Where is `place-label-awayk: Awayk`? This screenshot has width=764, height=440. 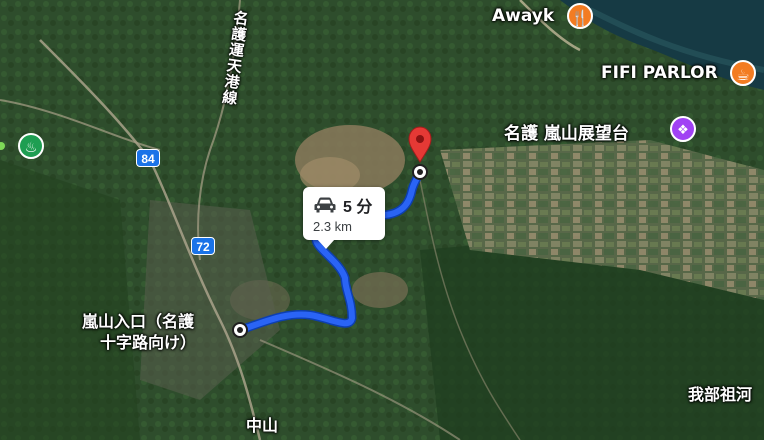 place-label-awayk: Awayk is located at coordinates (523, 16).